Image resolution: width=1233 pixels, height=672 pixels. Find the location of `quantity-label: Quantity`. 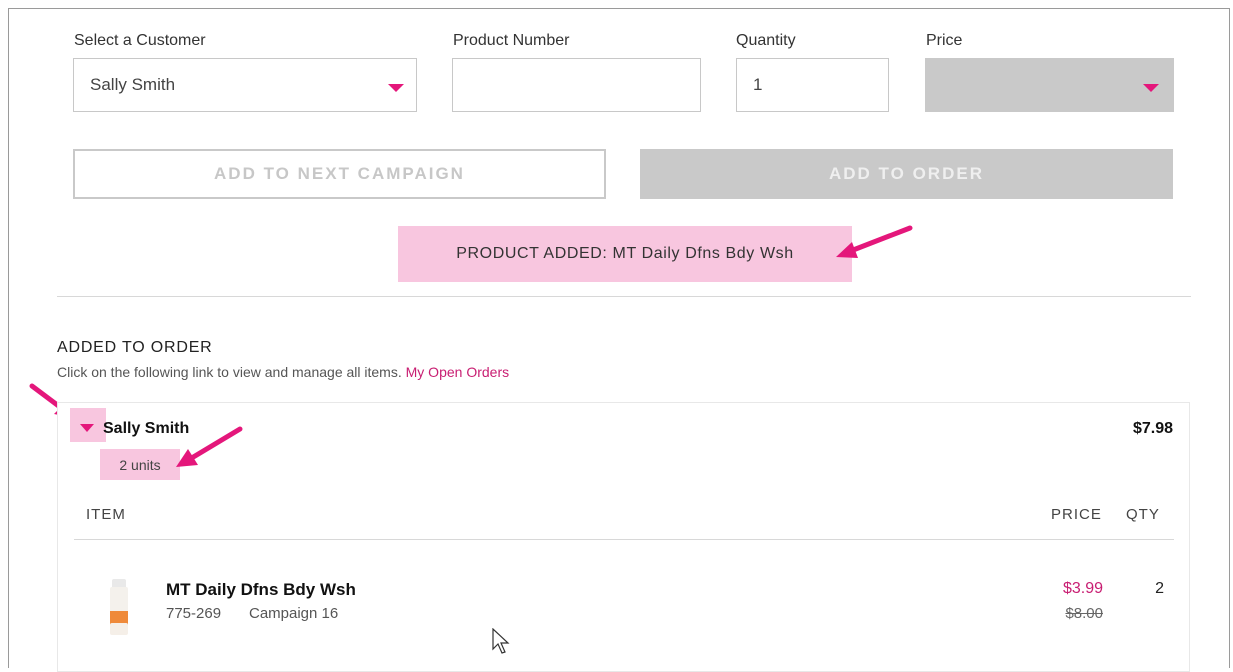

quantity-label: Quantity is located at coordinates (766, 40).